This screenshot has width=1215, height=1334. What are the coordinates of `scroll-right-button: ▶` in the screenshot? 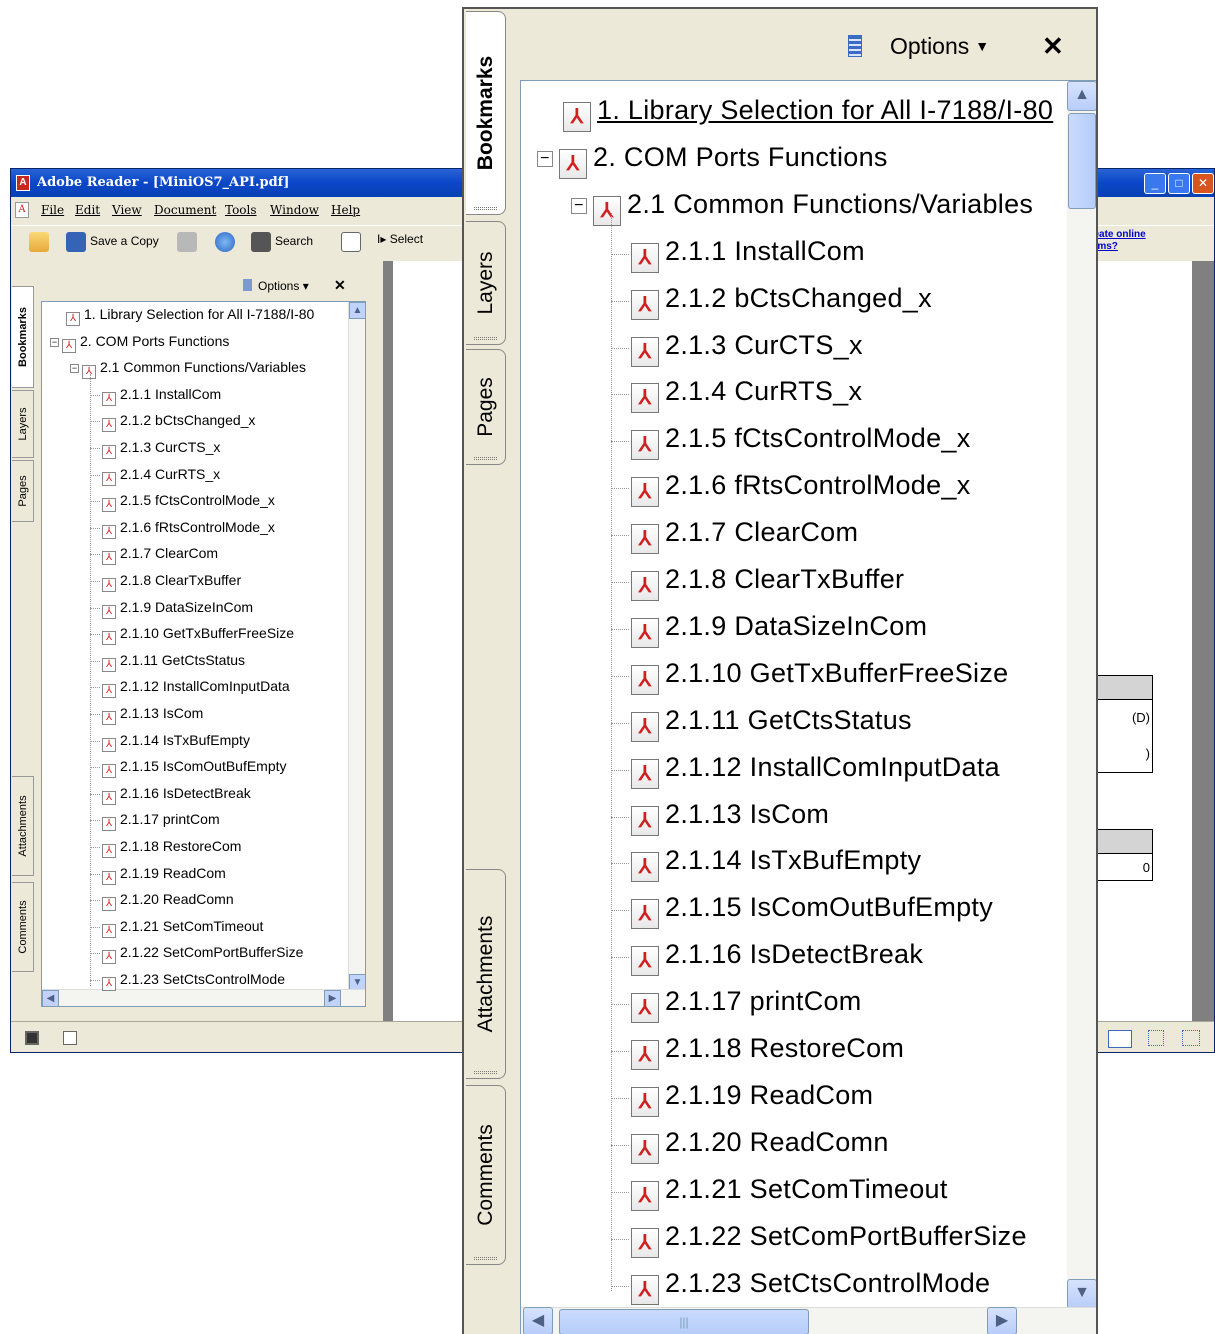 It's located at (1002, 1320).